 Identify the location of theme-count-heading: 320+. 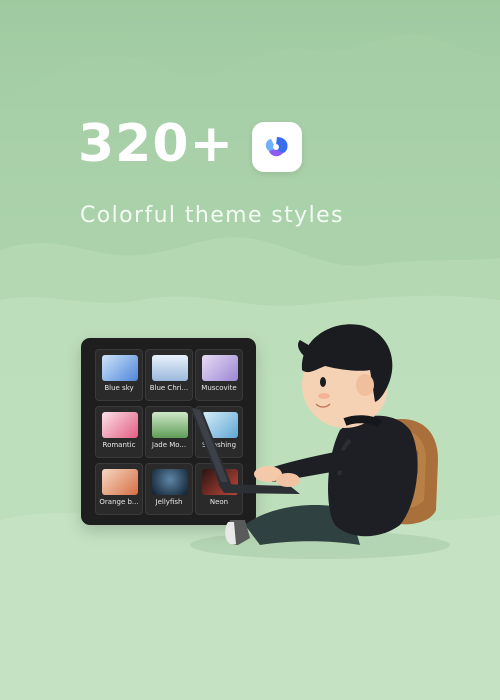
(156, 144).